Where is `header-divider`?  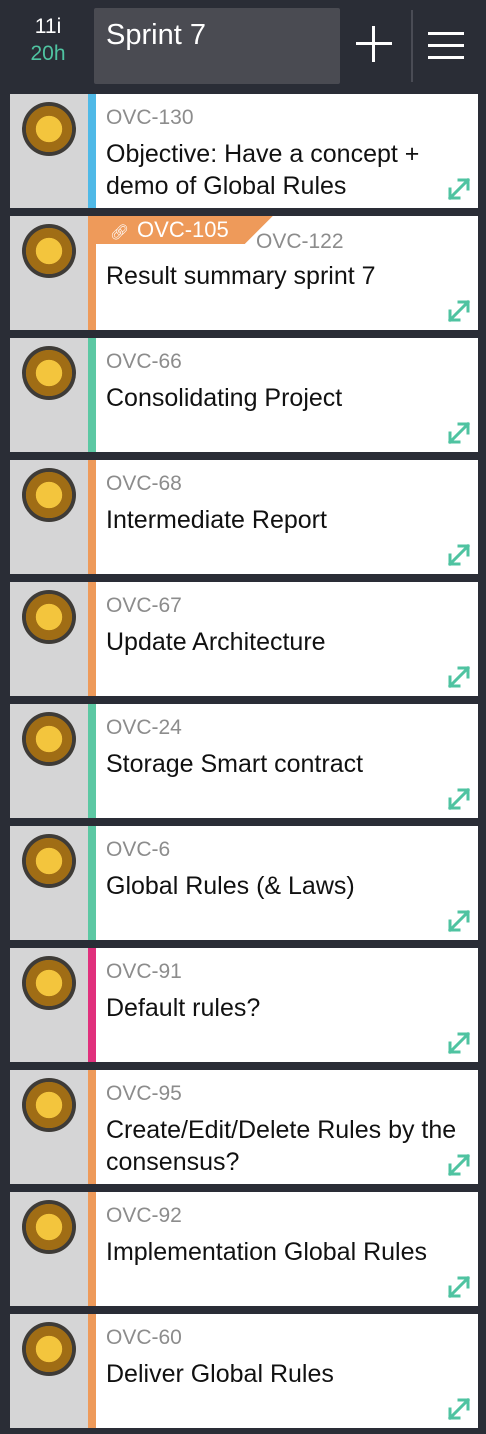
header-divider is located at coordinates (412, 46).